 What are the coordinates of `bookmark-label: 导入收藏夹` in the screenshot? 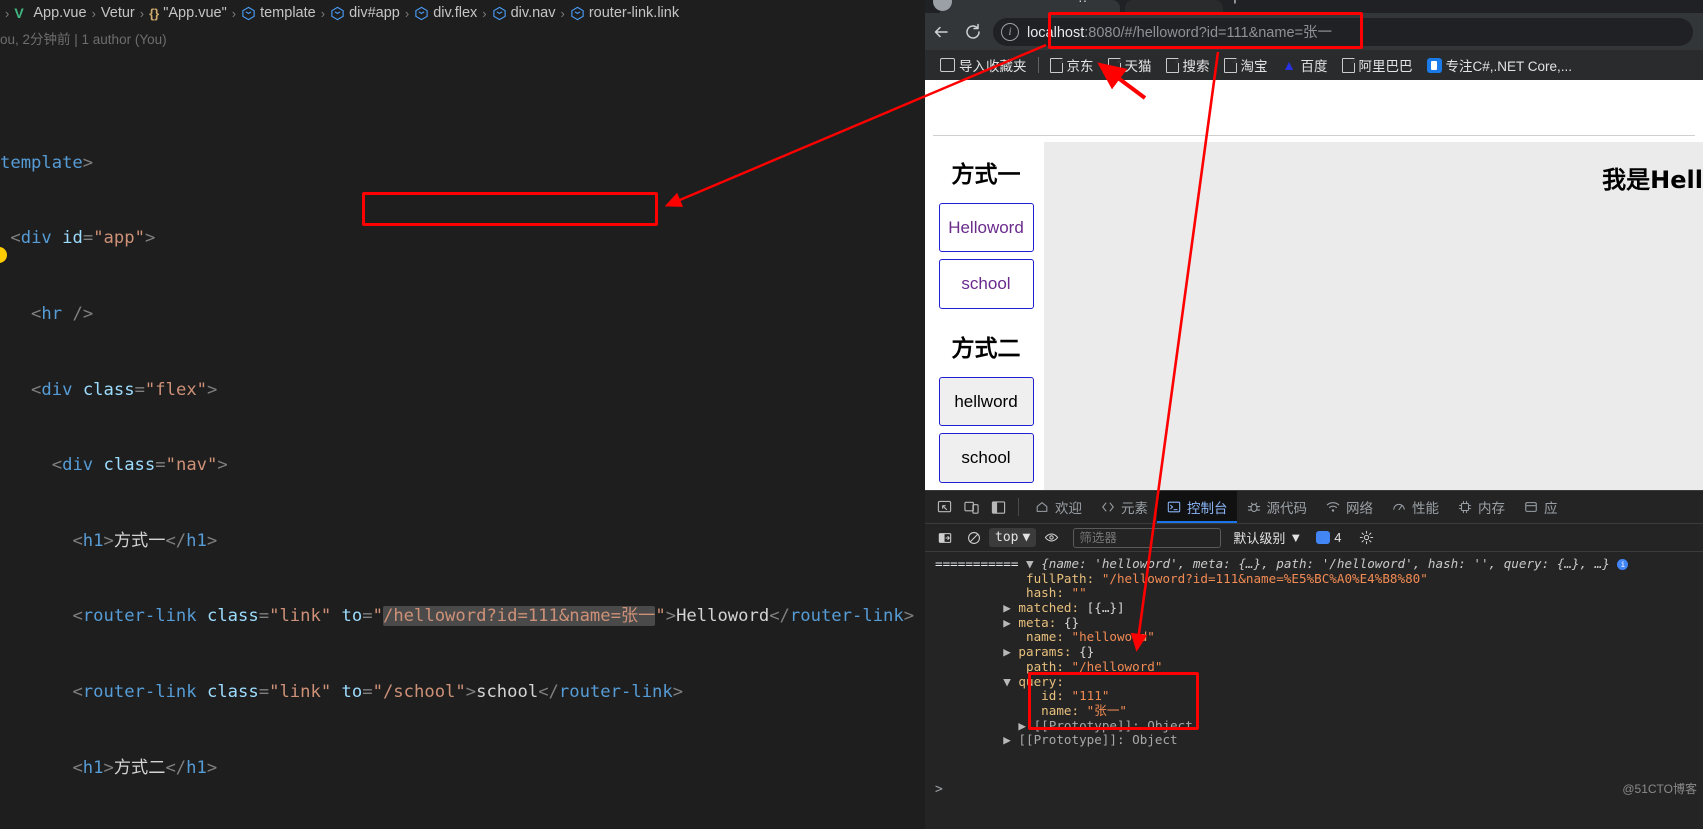 It's located at (993, 66).